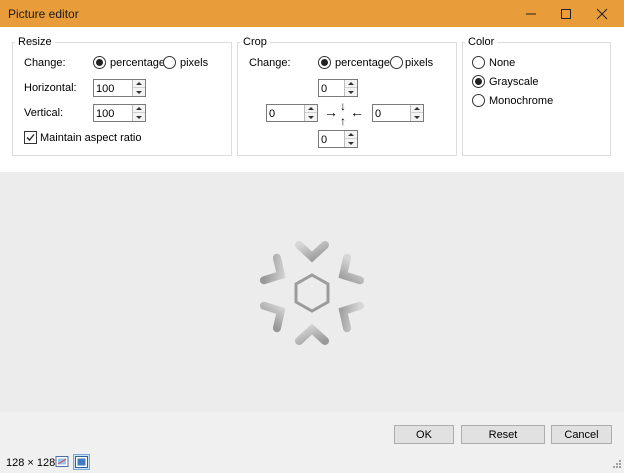 This screenshot has width=624, height=473. I want to click on minimize-button, so click(531, 13).